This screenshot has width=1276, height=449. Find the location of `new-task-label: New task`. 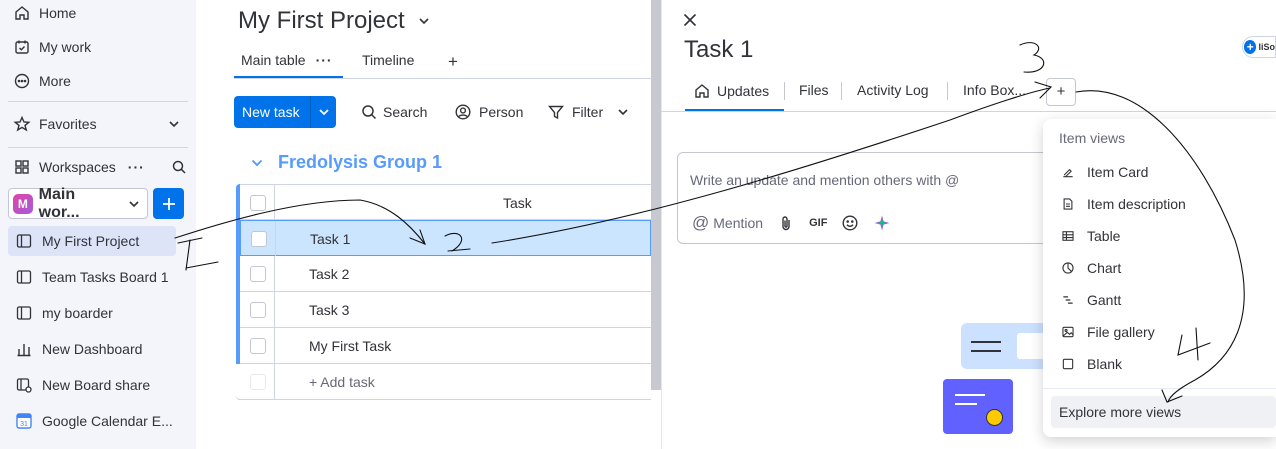

new-task-label: New task is located at coordinates (271, 112).